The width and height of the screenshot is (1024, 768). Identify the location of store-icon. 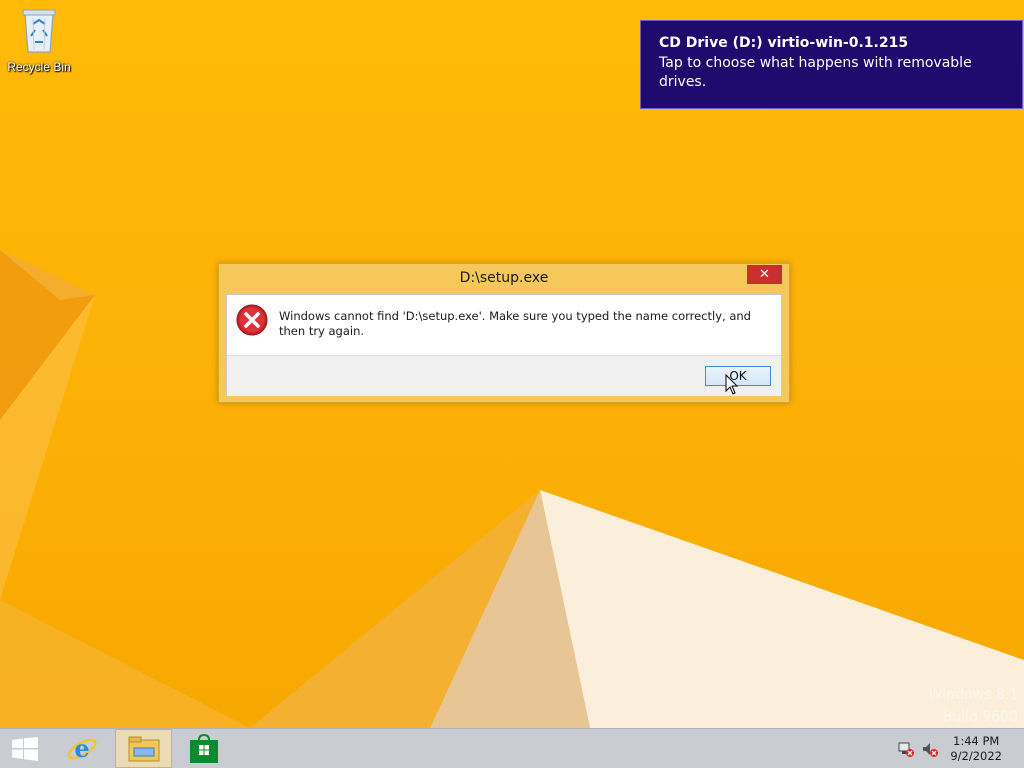
(204, 748).